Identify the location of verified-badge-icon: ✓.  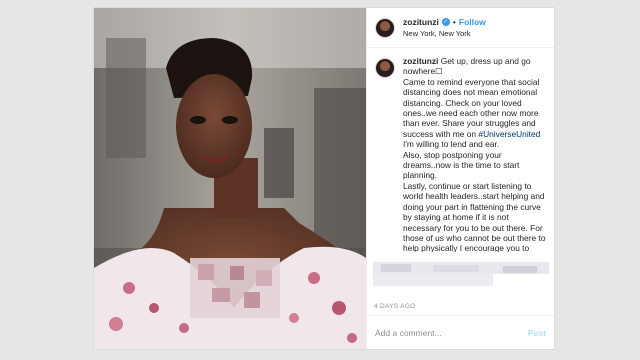
(445, 22).